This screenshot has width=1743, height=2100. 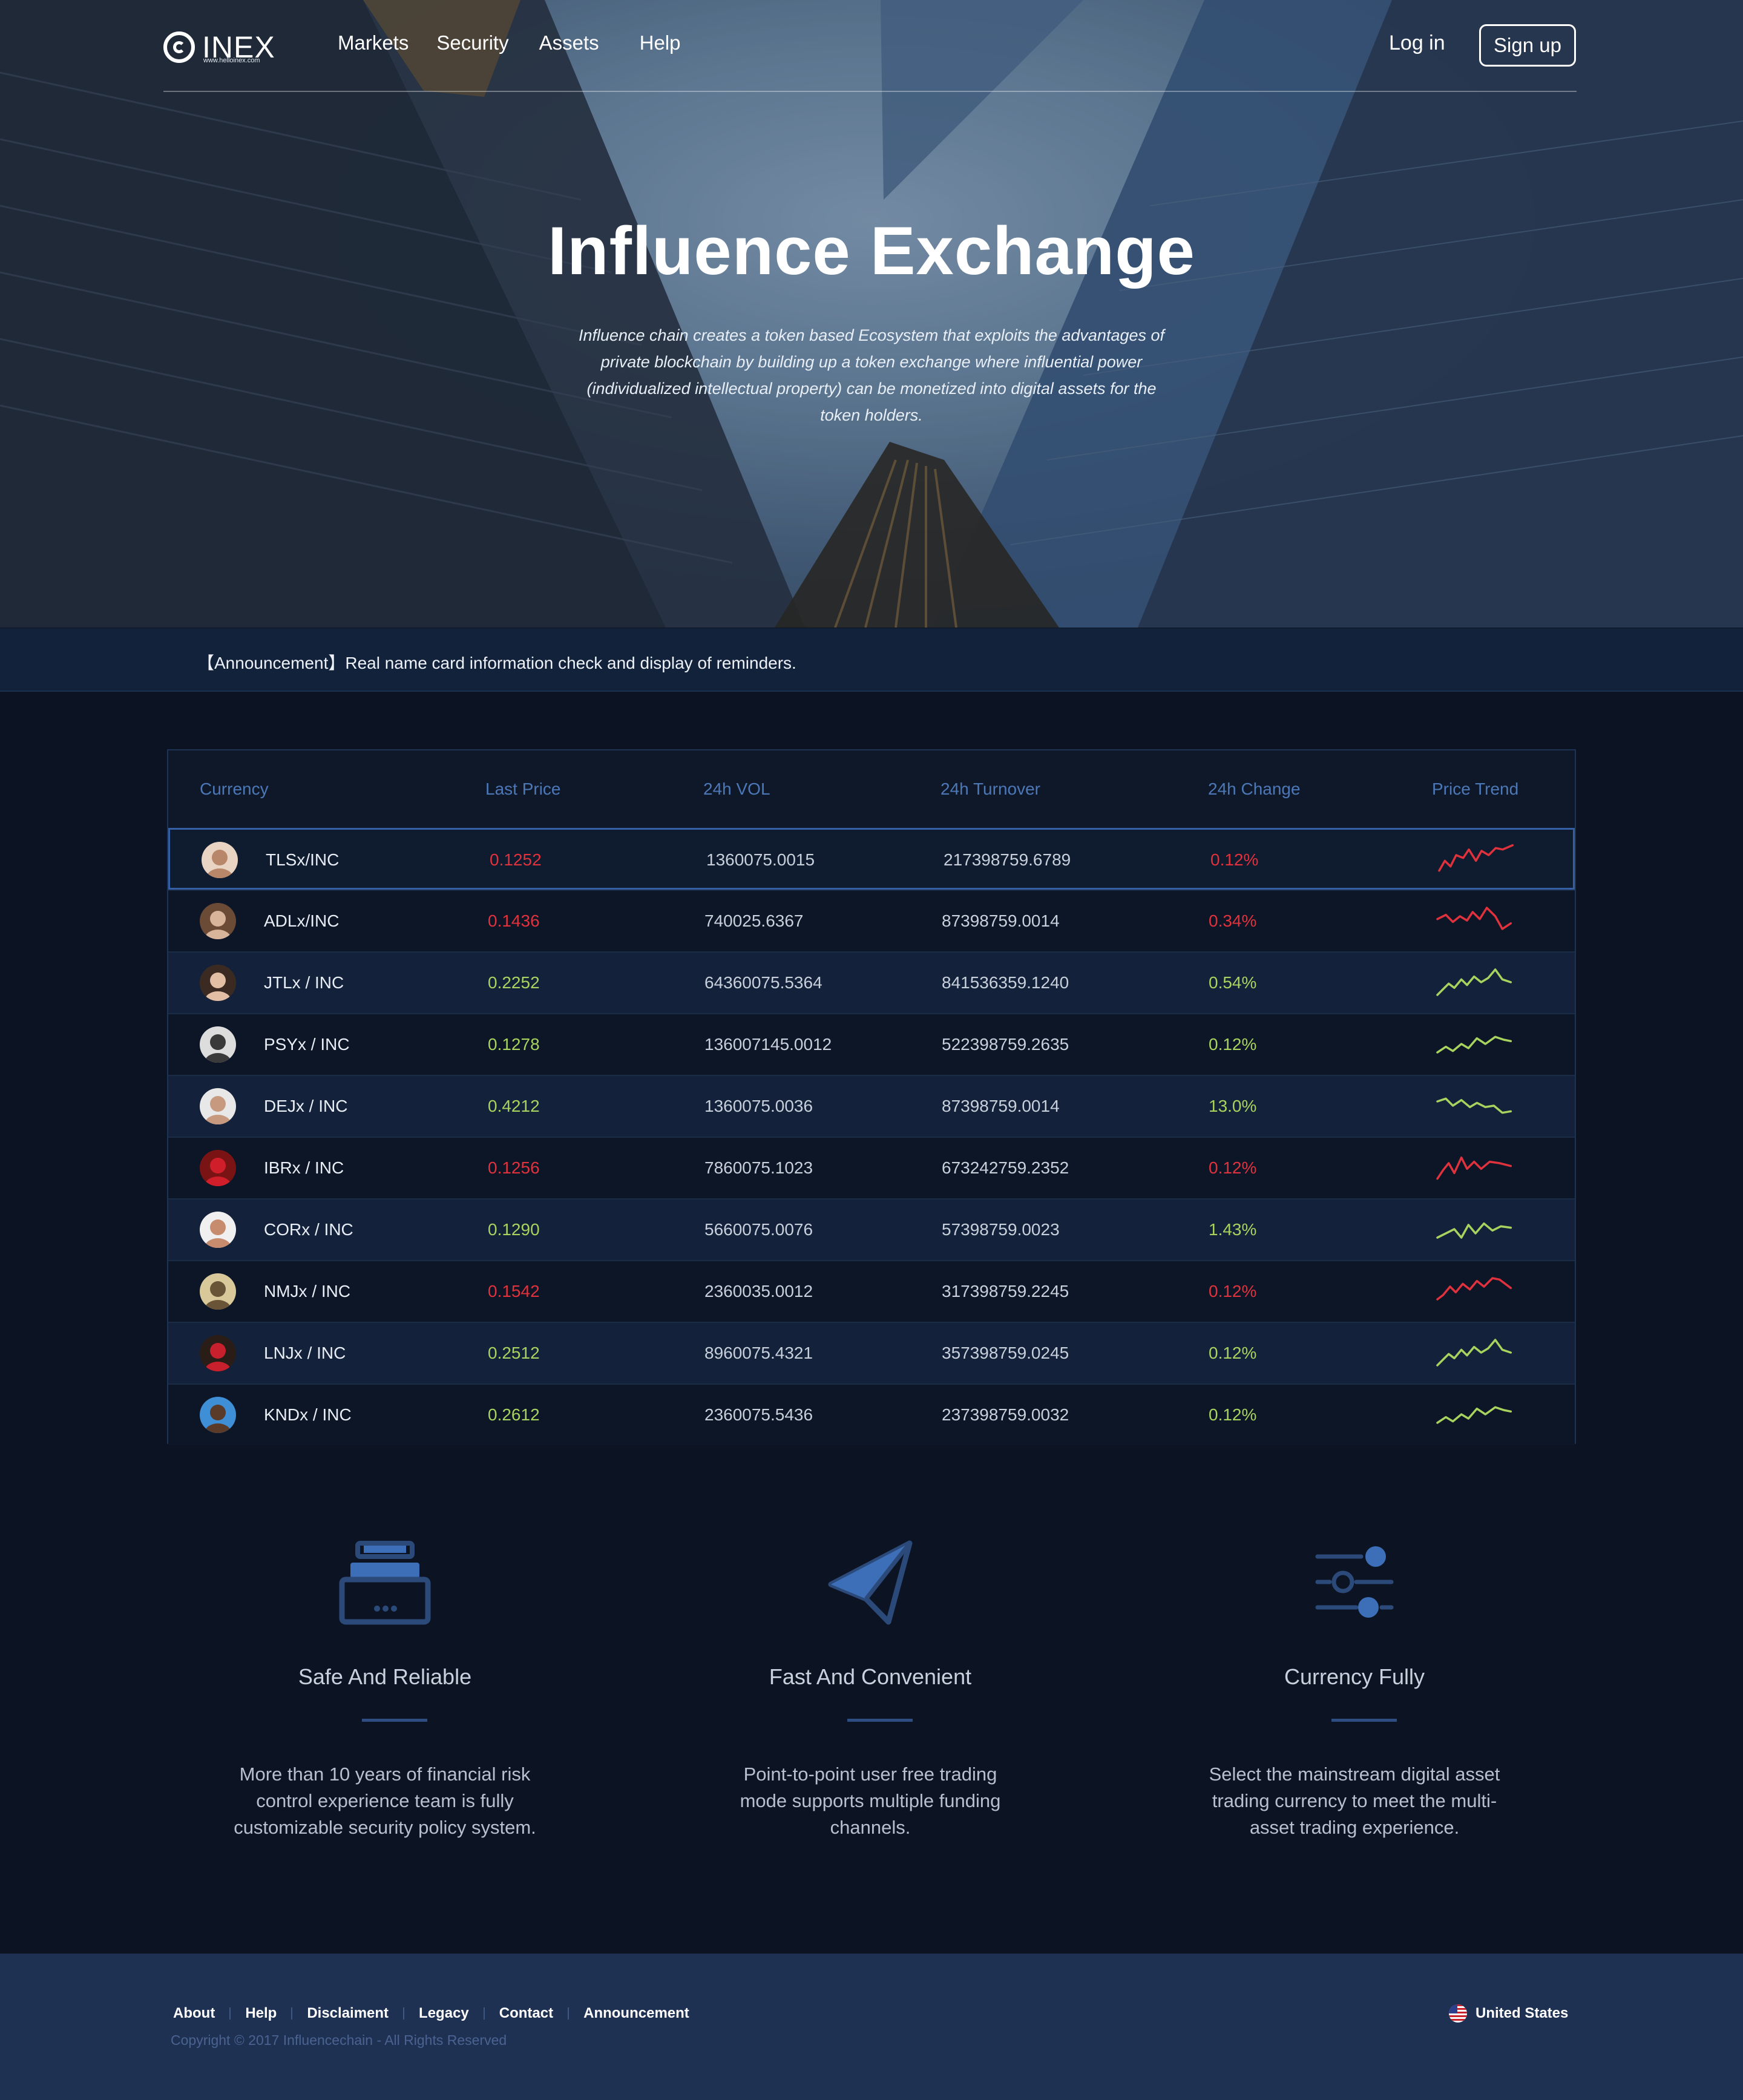 I want to click on turnover-24h: 217398759.6789, so click(x=1007, y=859).